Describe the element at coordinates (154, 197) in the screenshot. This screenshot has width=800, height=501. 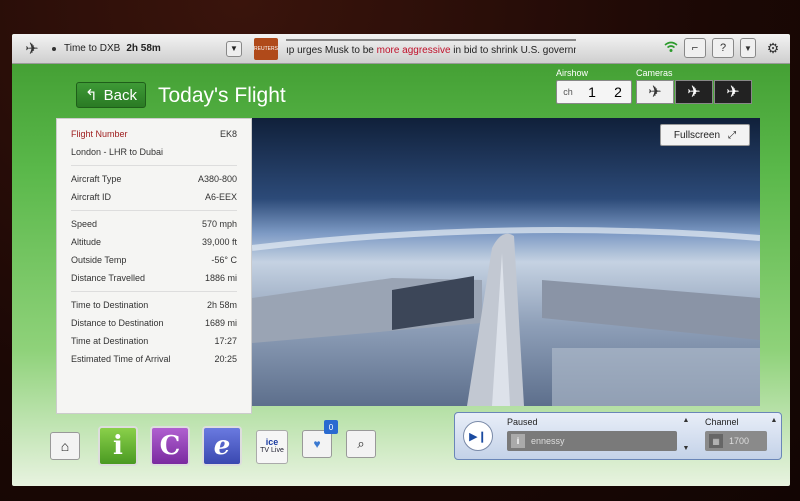
I see `info-row: Aircraft ID A6-EEX` at that location.